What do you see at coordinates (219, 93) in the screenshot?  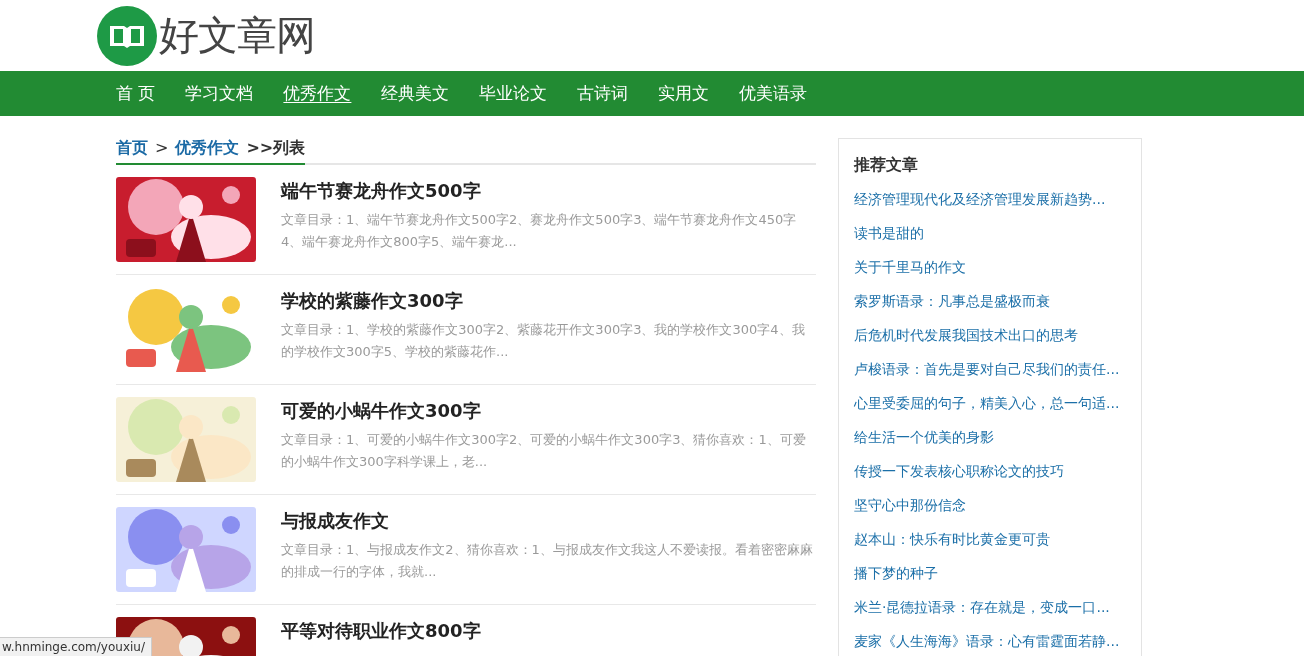 I see `nav-link: 学习文档` at bounding box center [219, 93].